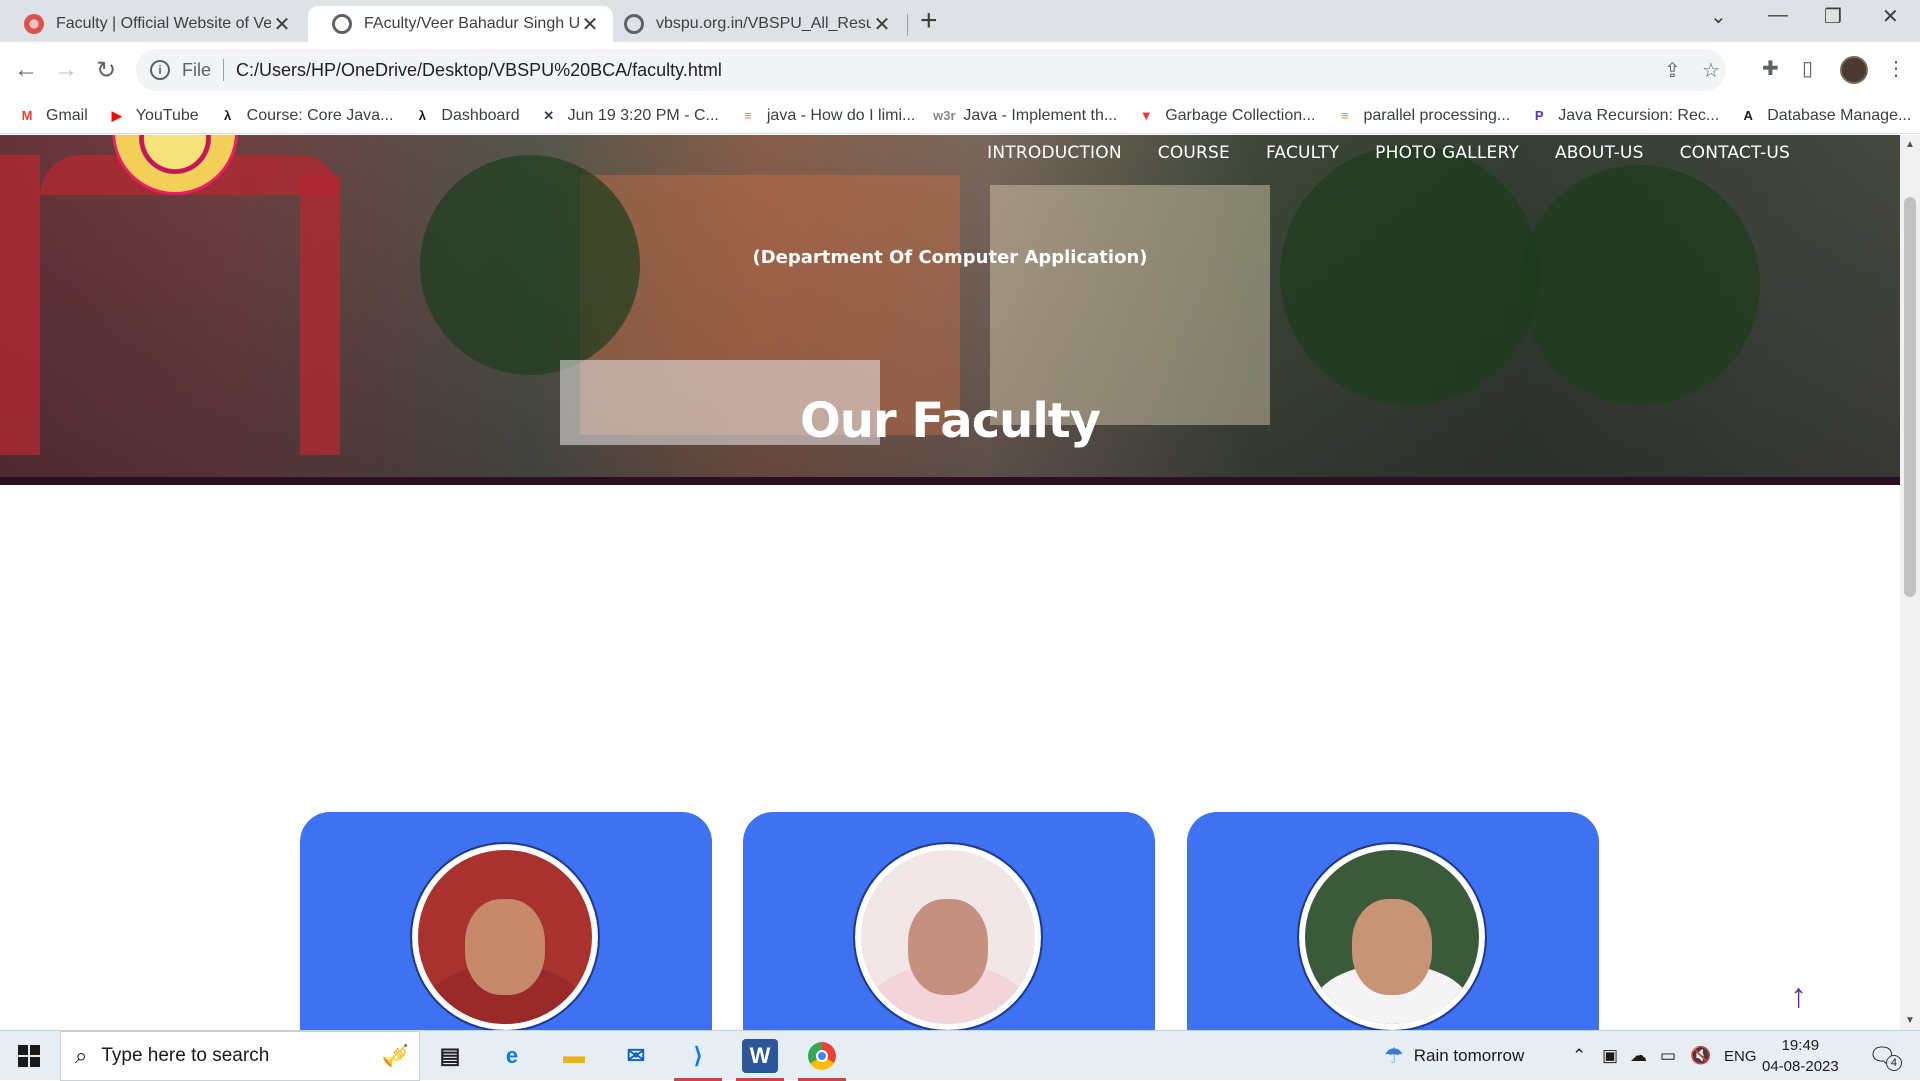 The image size is (1920, 1081). What do you see at coordinates (1640, 285) in the screenshot?
I see `tree` at bounding box center [1640, 285].